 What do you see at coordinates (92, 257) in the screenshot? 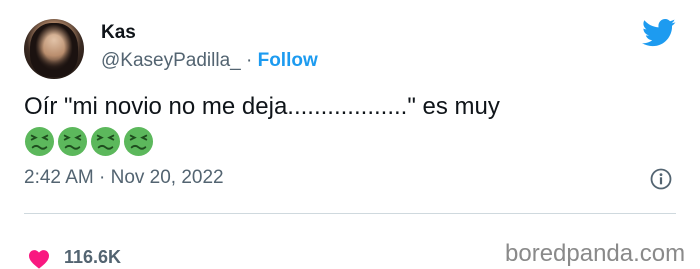
I see `like-count: 116.6K` at bounding box center [92, 257].